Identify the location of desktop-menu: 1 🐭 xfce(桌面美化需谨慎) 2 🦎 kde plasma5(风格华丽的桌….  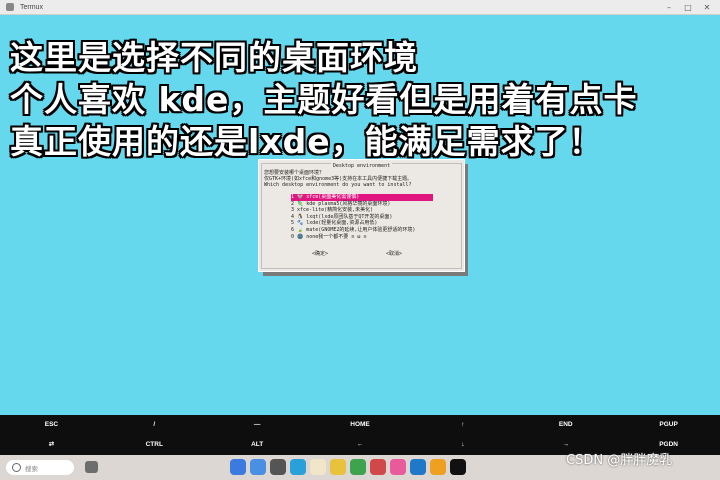
(362, 217).